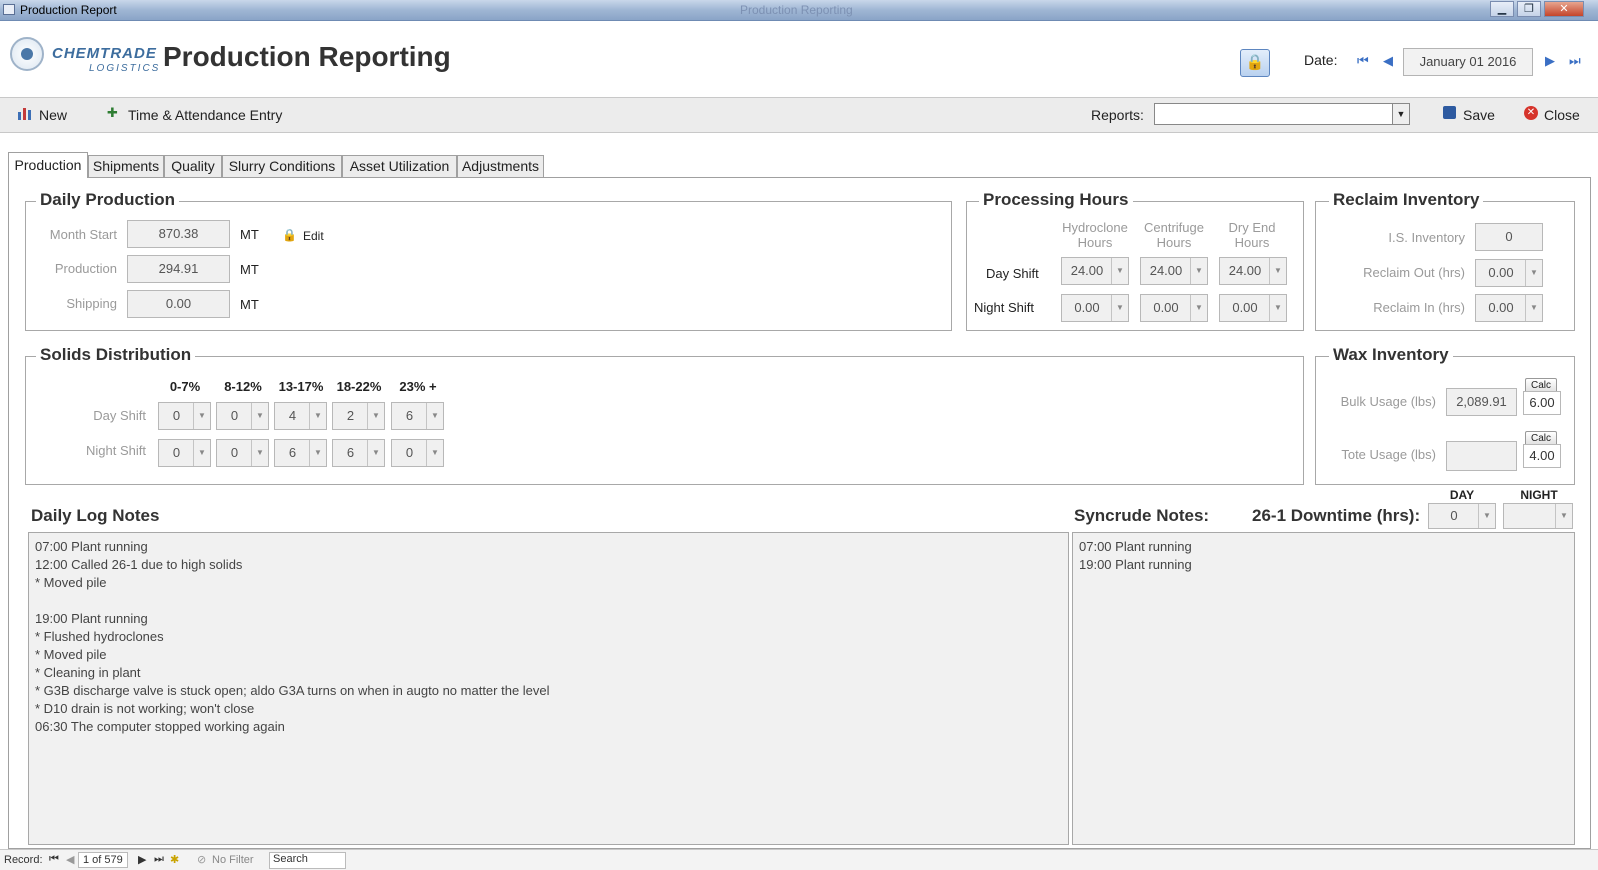 This screenshot has width=1598, height=870. I want to click on first-record-icon: ⏮, so click(54, 859).